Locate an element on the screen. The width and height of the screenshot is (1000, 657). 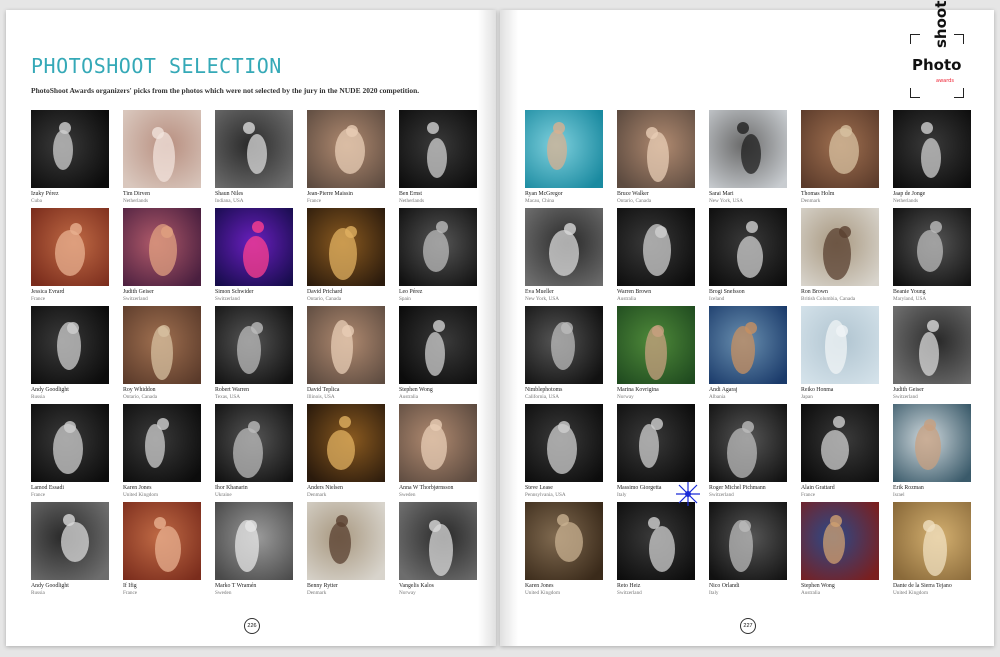
photo-caption: Simon Schwider Switzerland is located at coordinates (260, 295).